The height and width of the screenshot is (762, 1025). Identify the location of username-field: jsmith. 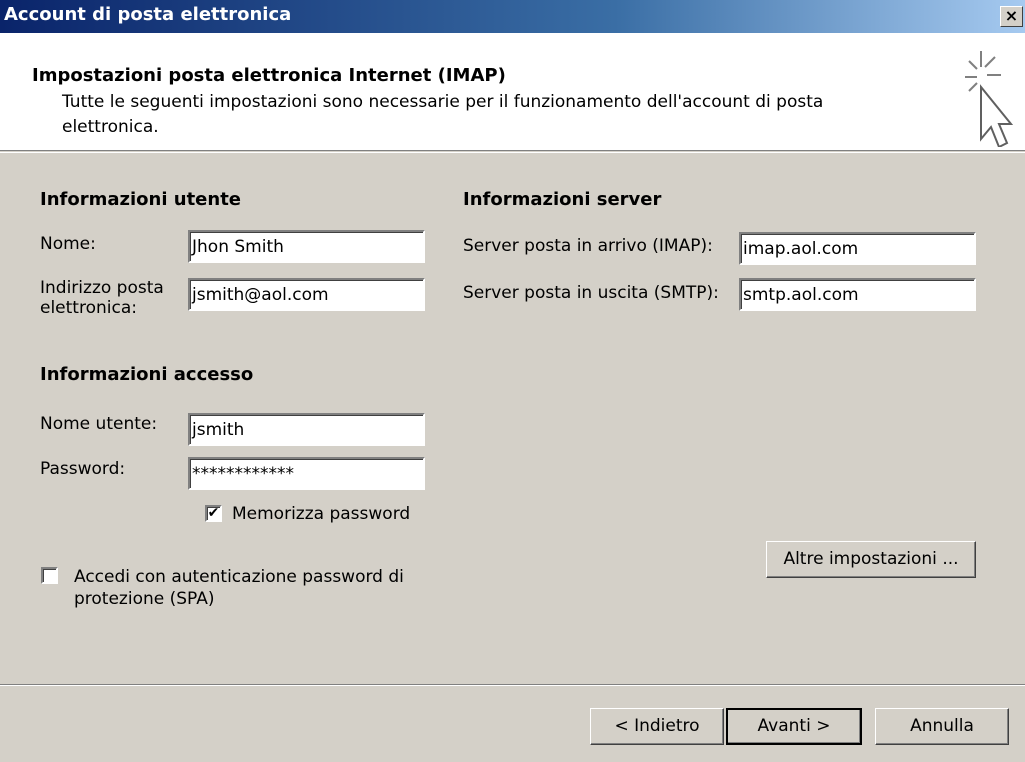
(306, 429).